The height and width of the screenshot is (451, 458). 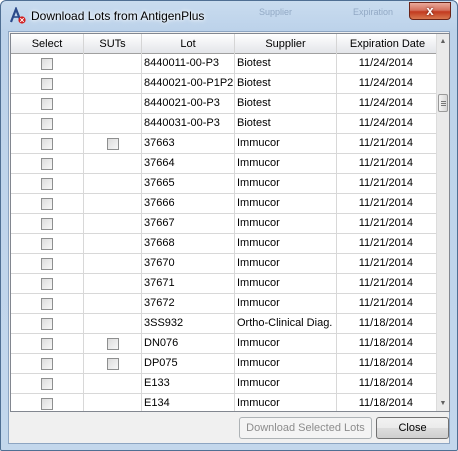 I want to click on vertical-scrollbar: ▲ ▼, so click(x=442, y=222).